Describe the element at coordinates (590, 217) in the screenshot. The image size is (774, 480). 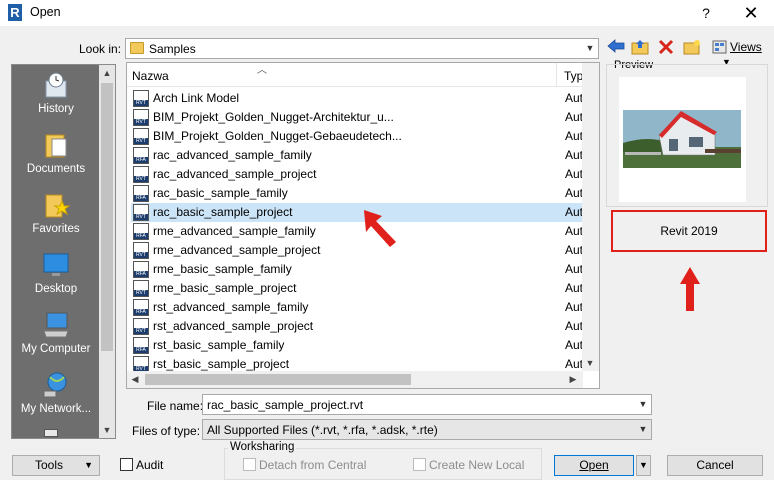
I see `file-list-vertical-scrollbar: ▼` at that location.